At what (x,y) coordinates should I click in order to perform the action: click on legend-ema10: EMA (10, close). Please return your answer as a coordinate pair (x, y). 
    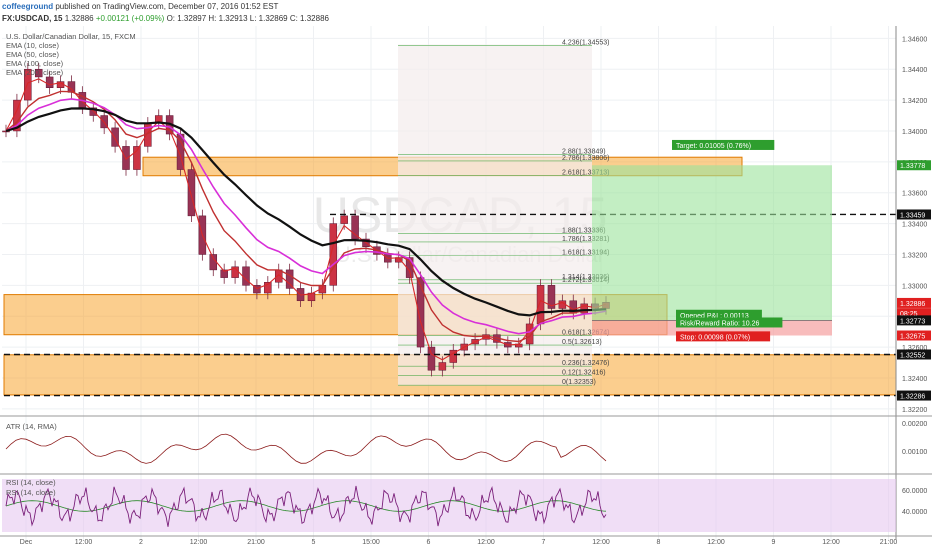
    Looking at the image, I should click on (71, 45).